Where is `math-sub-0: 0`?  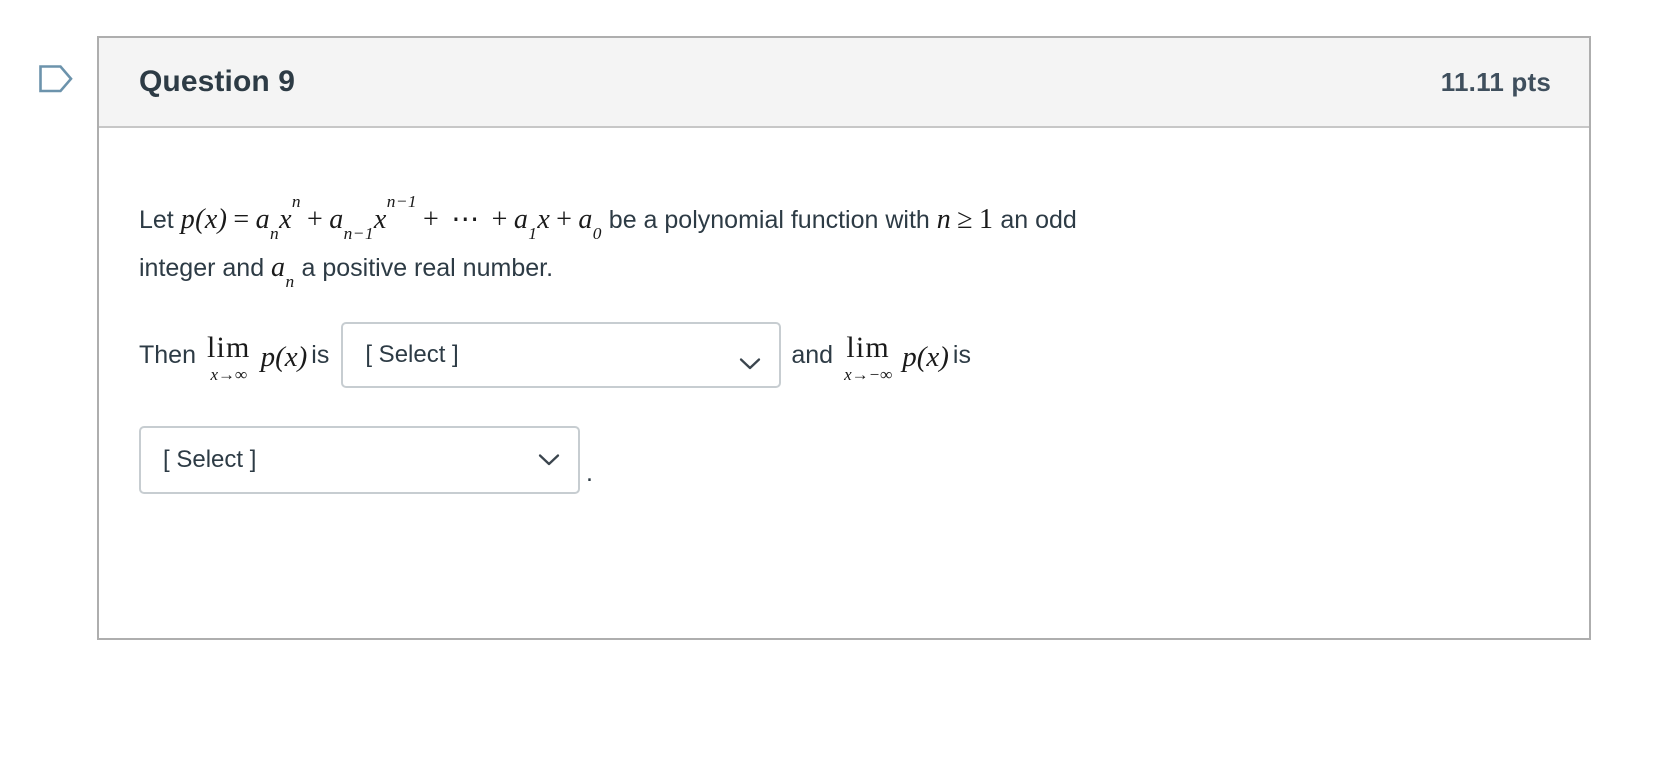 math-sub-0: 0 is located at coordinates (597, 234).